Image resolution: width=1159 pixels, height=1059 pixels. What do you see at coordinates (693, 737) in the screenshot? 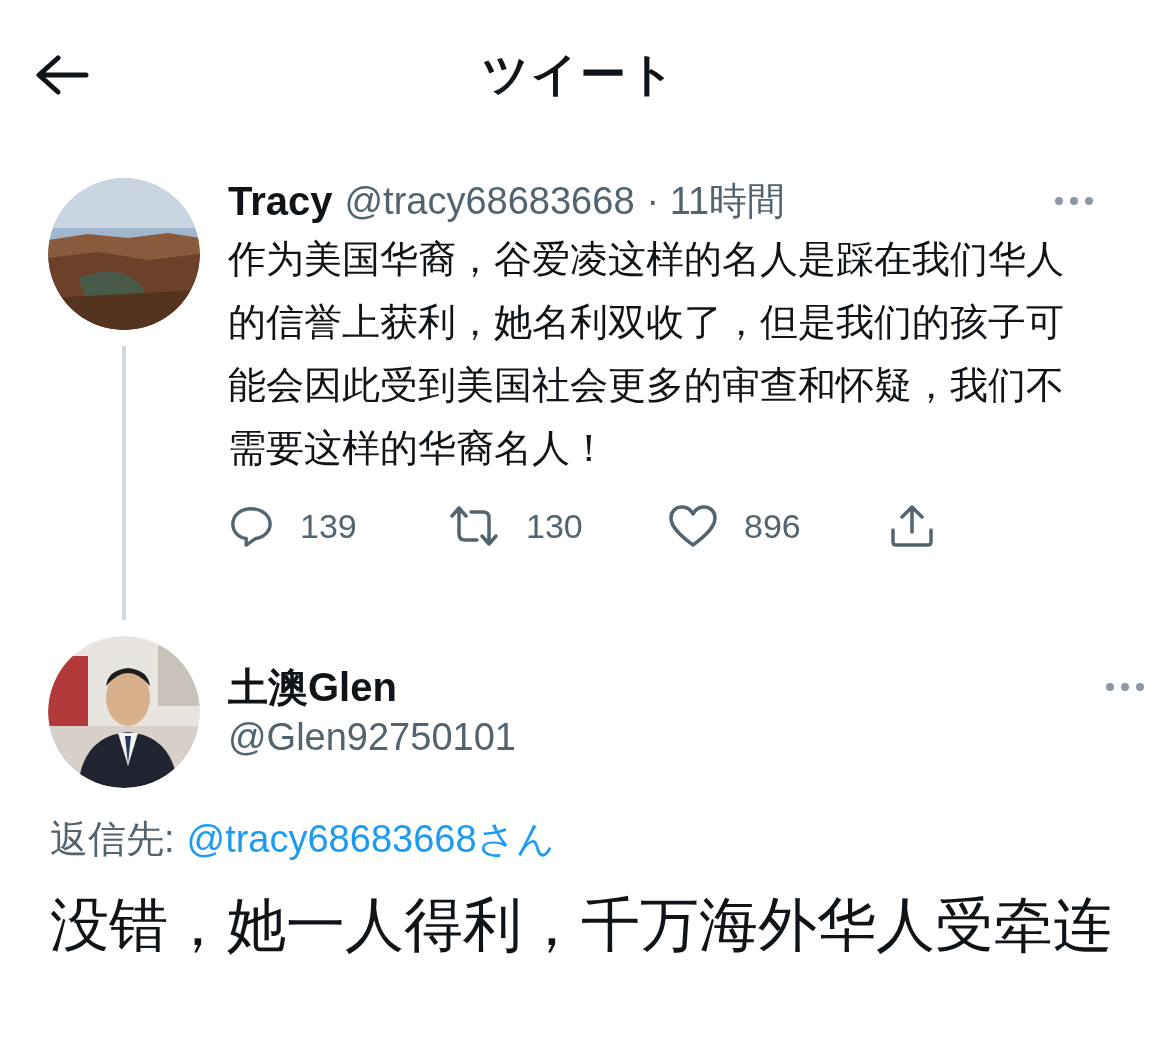
I see `user-handle: @Glen92750101` at bounding box center [693, 737].